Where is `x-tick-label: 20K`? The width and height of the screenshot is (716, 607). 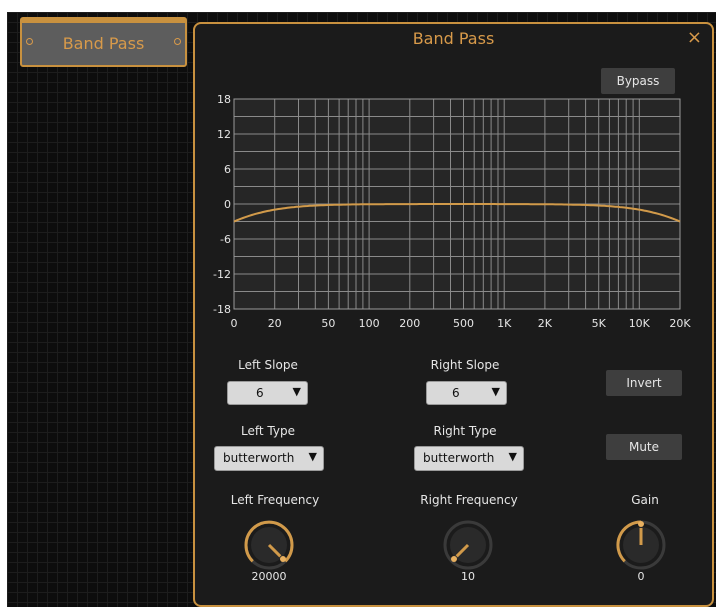
x-tick-label: 20K is located at coordinates (680, 323).